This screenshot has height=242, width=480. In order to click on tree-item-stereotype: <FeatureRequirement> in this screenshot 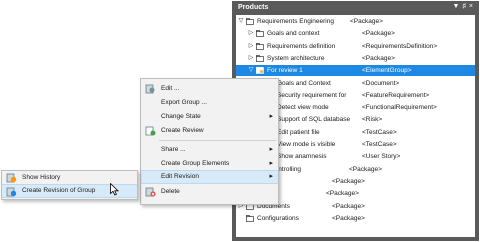, I will do `click(396, 95)`.